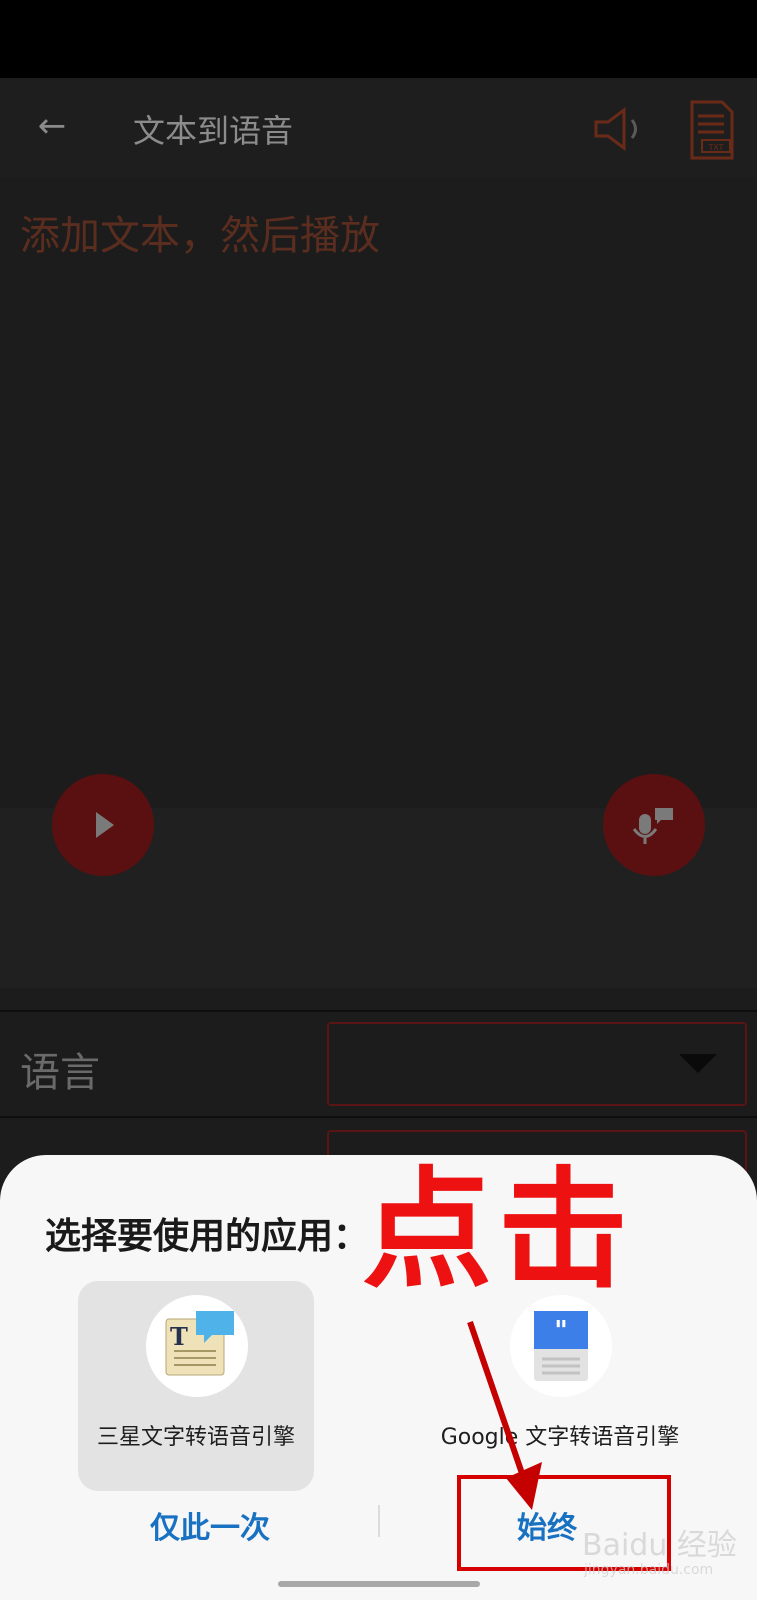 The image size is (757, 1600). I want to click on play-button, so click(103, 825).